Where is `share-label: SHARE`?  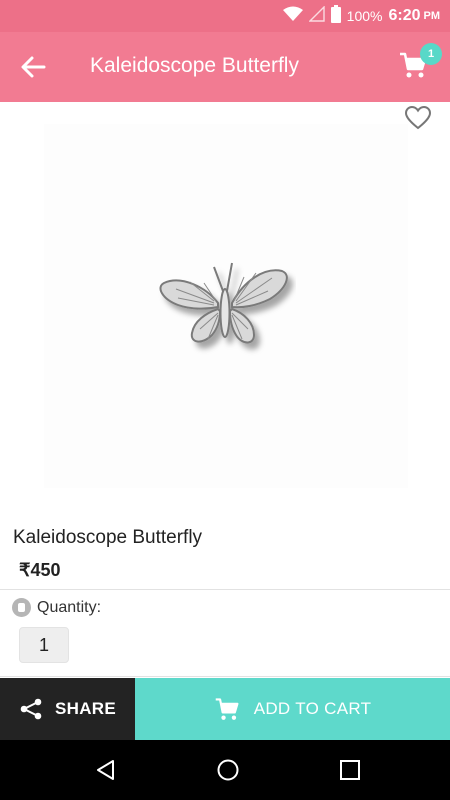
share-label: SHARE is located at coordinates (85, 708).